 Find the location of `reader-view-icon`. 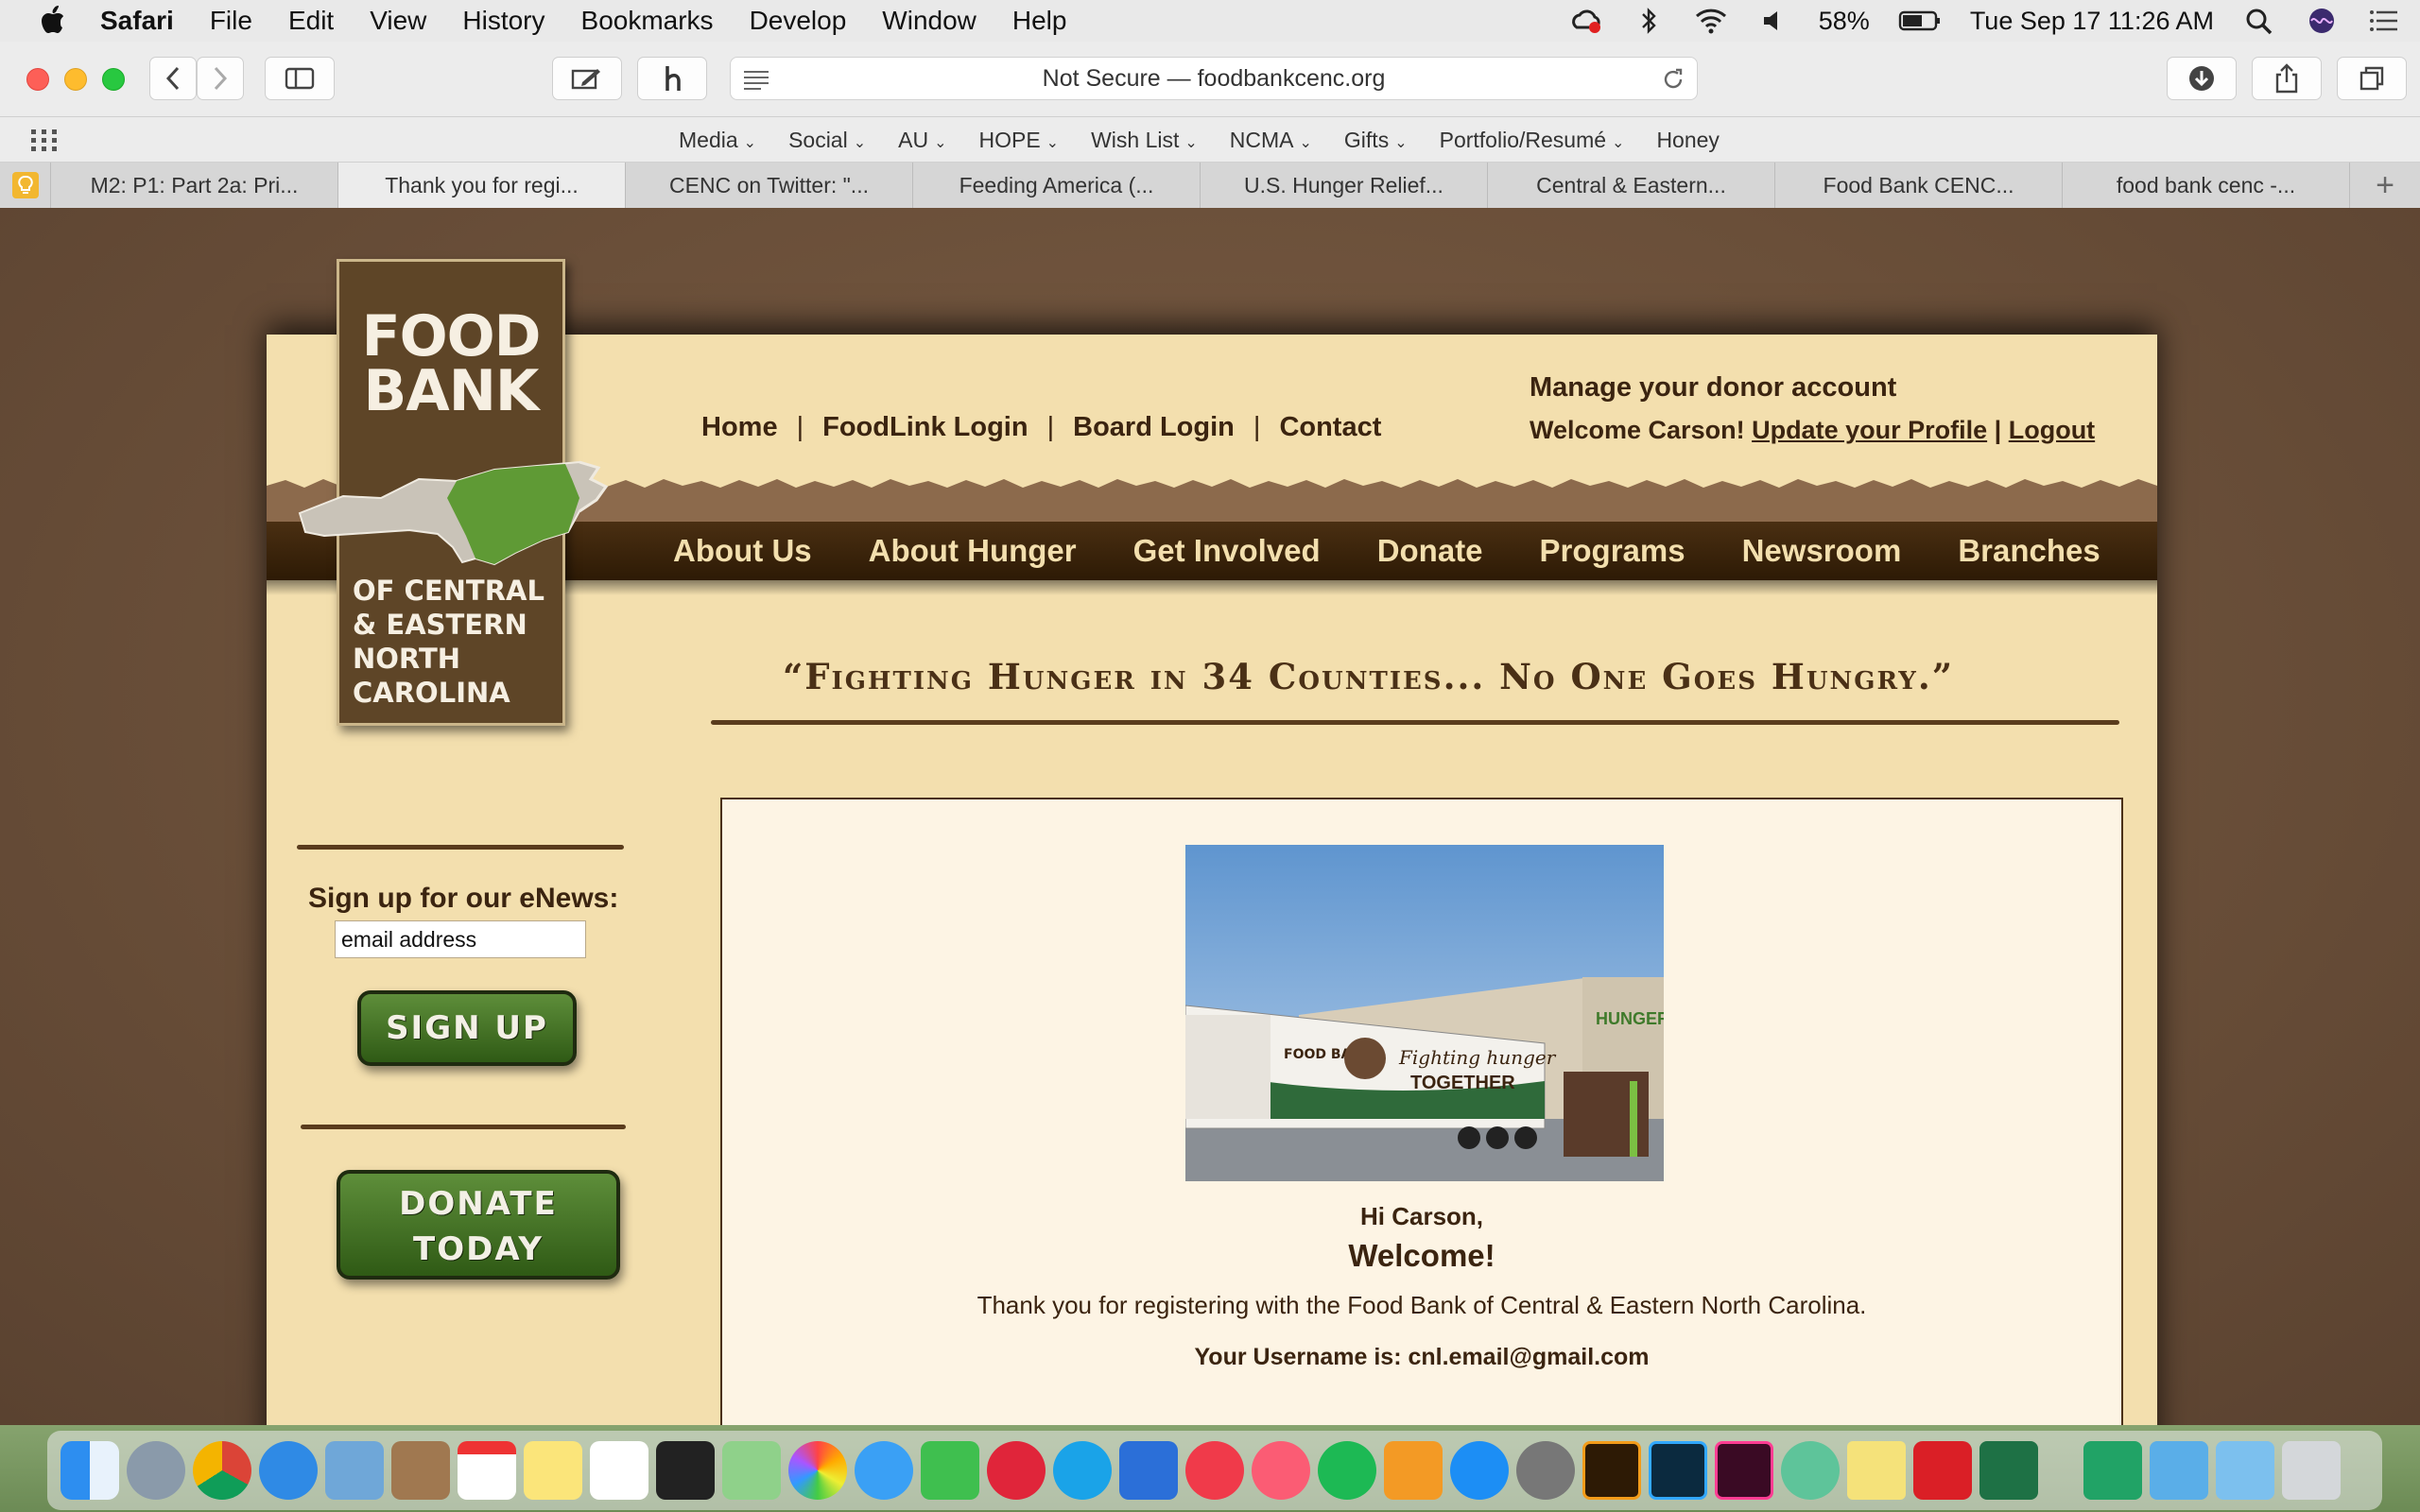

reader-view-icon is located at coordinates (756, 79).